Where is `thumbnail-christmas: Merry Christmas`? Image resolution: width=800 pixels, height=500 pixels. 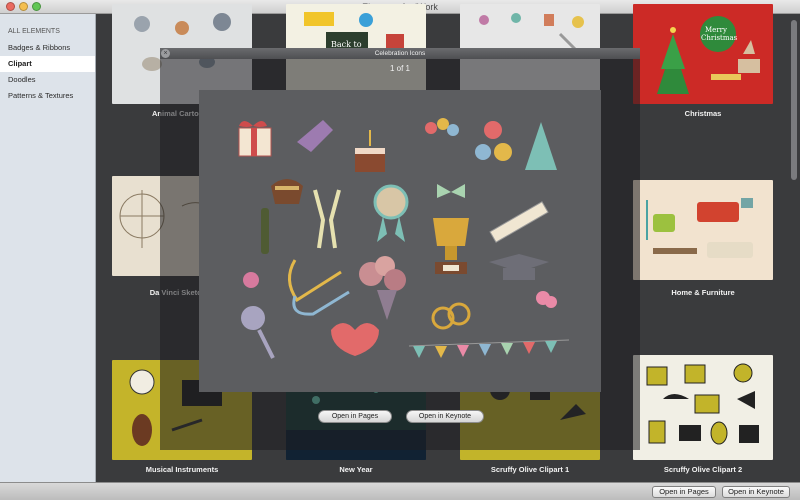
thumbnail-christmas: Merry Christmas is located at coordinates (703, 54).